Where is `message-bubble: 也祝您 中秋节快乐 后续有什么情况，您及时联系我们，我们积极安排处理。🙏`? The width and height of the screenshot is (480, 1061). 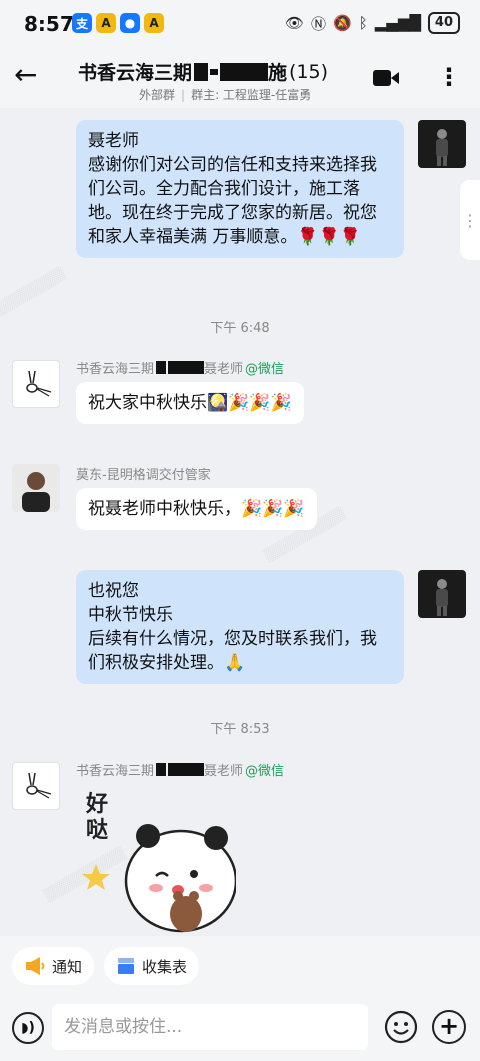
message-bubble: 也祝您 中秋节快乐 后续有什么情况，您及时联系我们，我们积极安排处理。🙏 is located at coordinates (240, 627).